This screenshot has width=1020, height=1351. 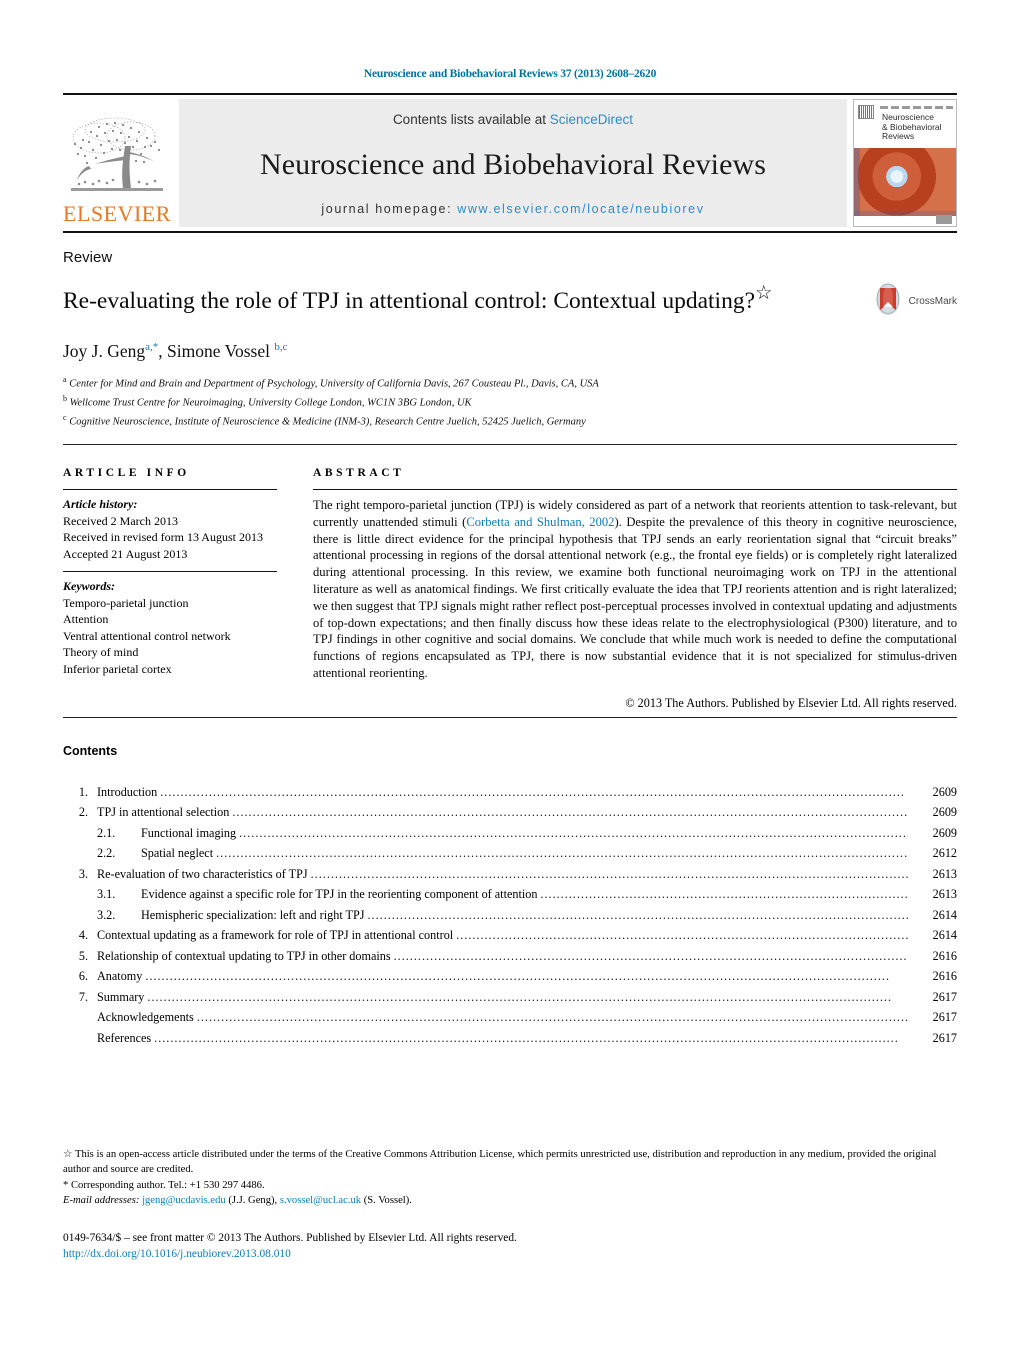 I want to click on toc-page-number: 2613, so click(x=944, y=873).